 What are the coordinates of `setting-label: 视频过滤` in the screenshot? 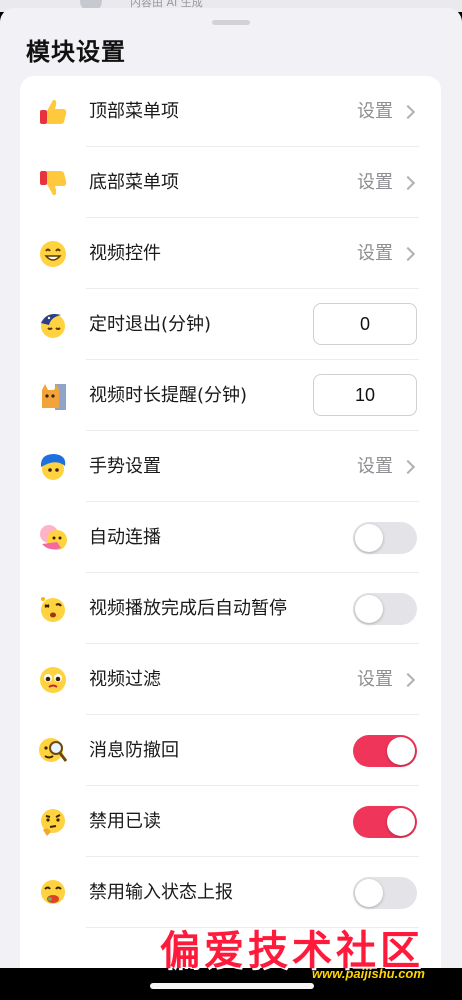 It's located at (125, 679).